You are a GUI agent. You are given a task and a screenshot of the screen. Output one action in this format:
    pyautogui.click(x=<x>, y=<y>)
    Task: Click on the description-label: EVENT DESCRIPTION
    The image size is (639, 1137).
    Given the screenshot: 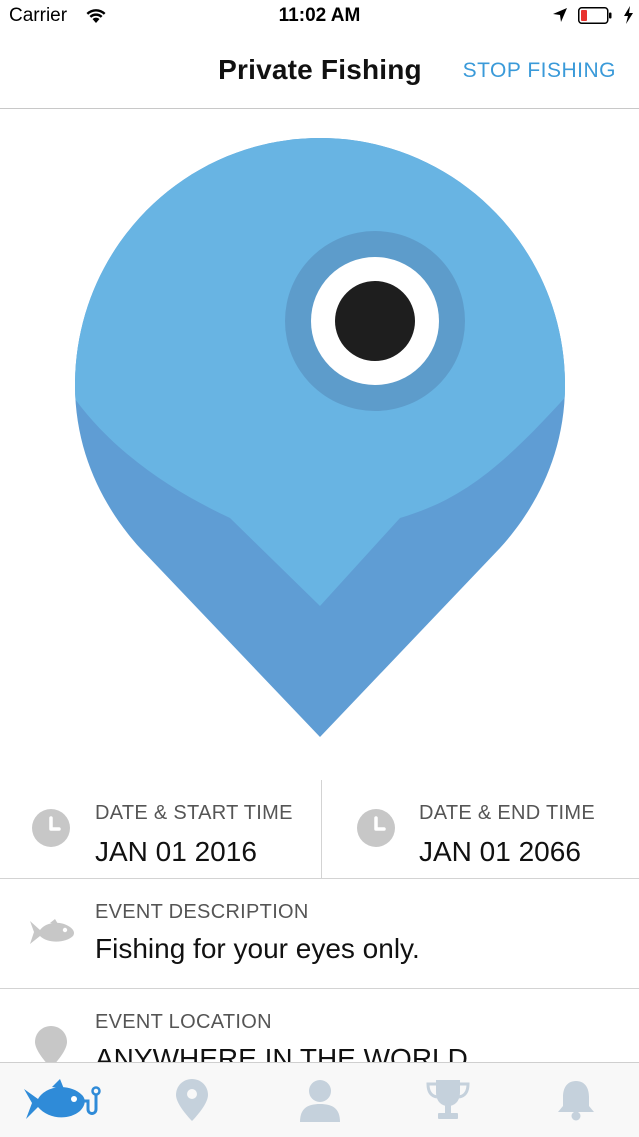 What is the action you would take?
    pyautogui.click(x=202, y=912)
    